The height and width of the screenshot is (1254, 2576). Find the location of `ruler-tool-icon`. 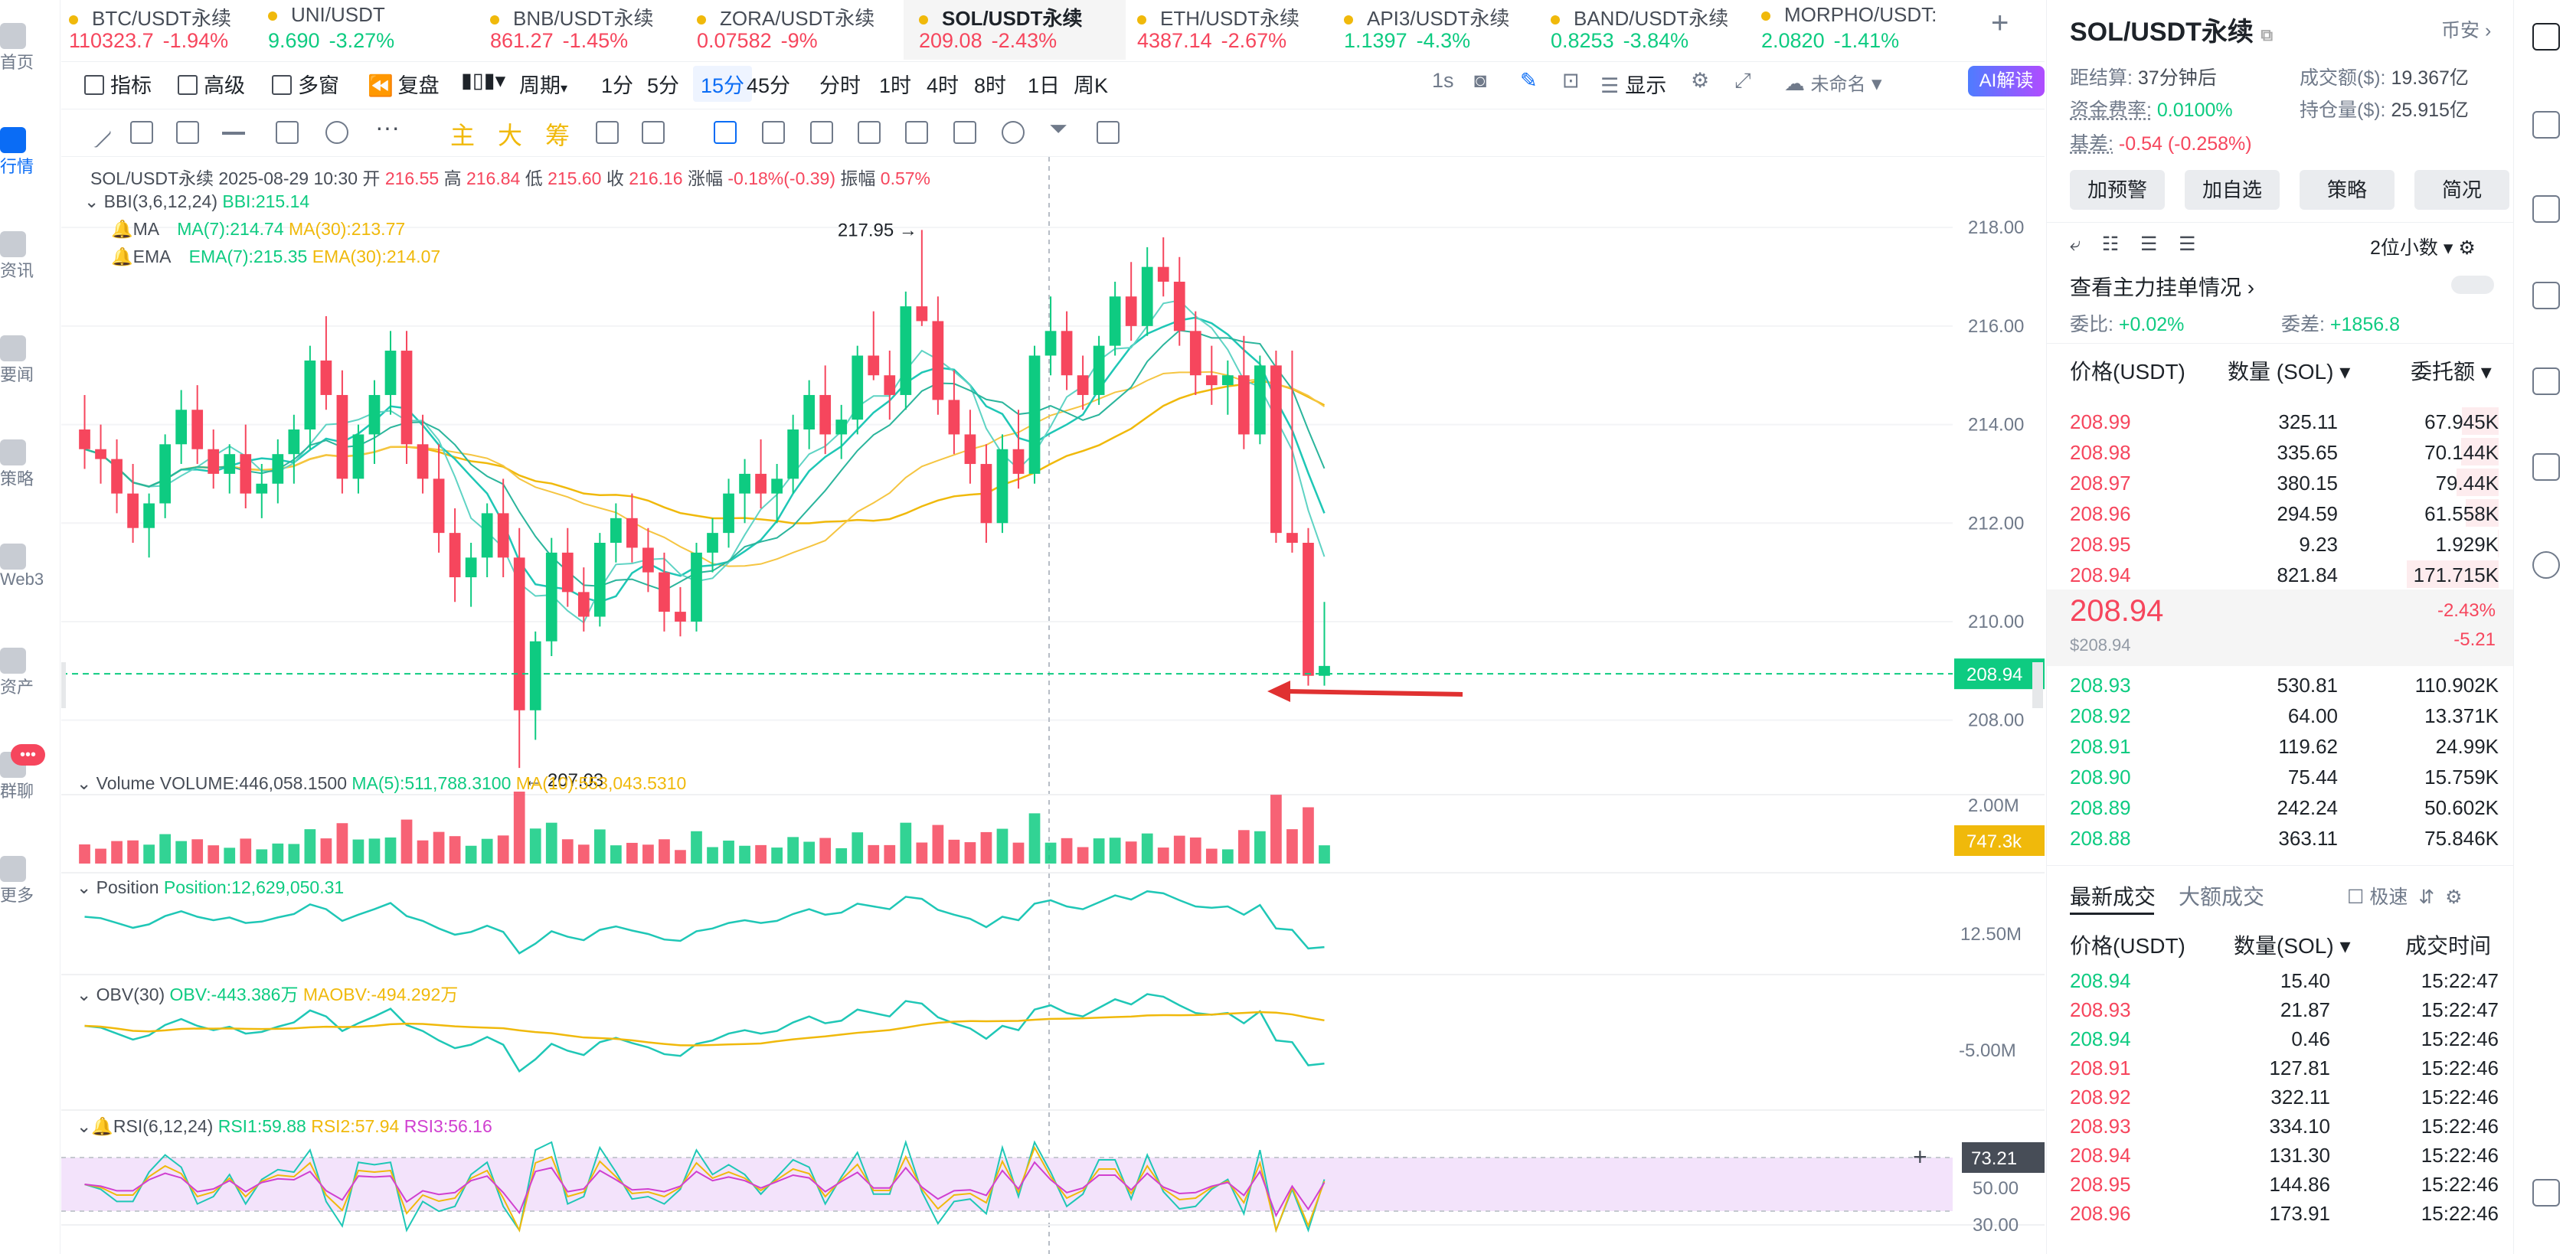

ruler-tool-icon is located at coordinates (773, 132).